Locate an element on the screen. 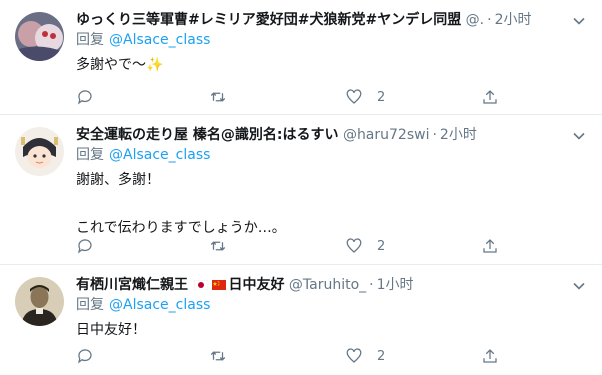  china-flag-icon is located at coordinates (219, 285).